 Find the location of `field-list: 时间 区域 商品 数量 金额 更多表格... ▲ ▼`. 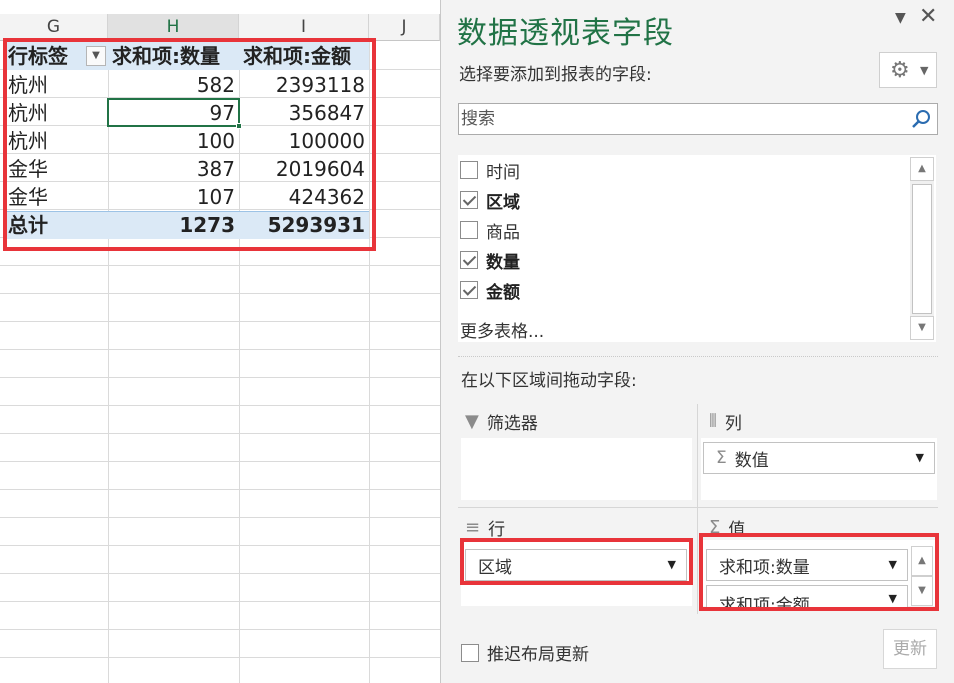

field-list: 时间 区域 商品 数量 金额 更多表格... ▲ ▼ is located at coordinates (697, 248).